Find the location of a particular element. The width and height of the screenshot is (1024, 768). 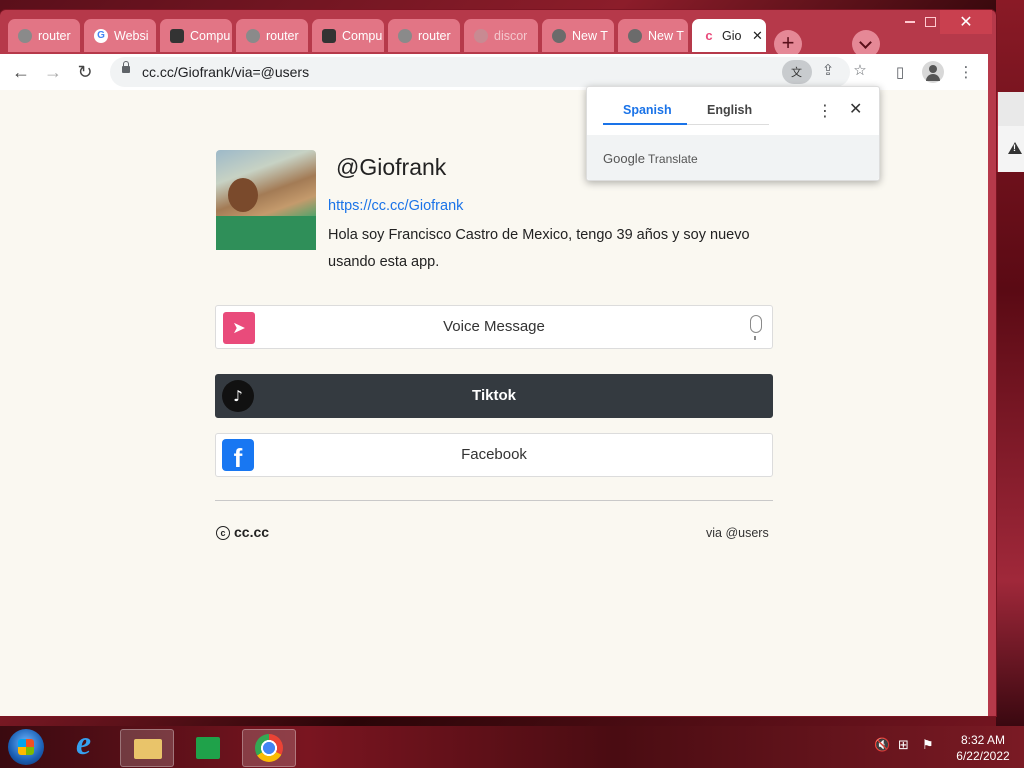

google-translate-logo: Google Translate is located at coordinates (650, 158).